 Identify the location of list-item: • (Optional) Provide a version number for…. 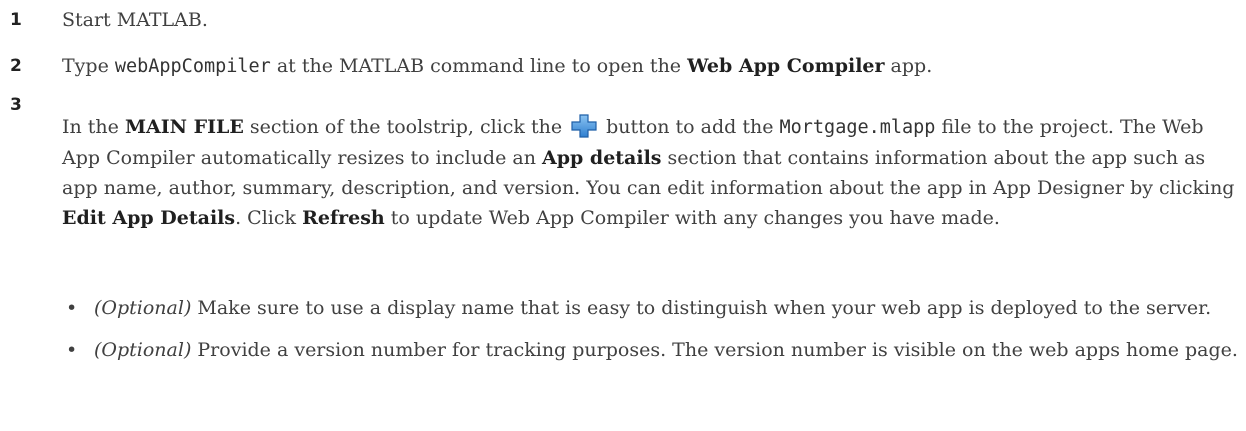
(651, 350).